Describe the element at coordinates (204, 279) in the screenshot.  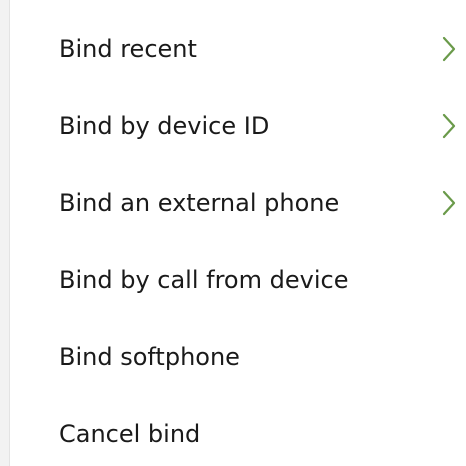
I see `menu-item-label: Bind by call from device` at that location.